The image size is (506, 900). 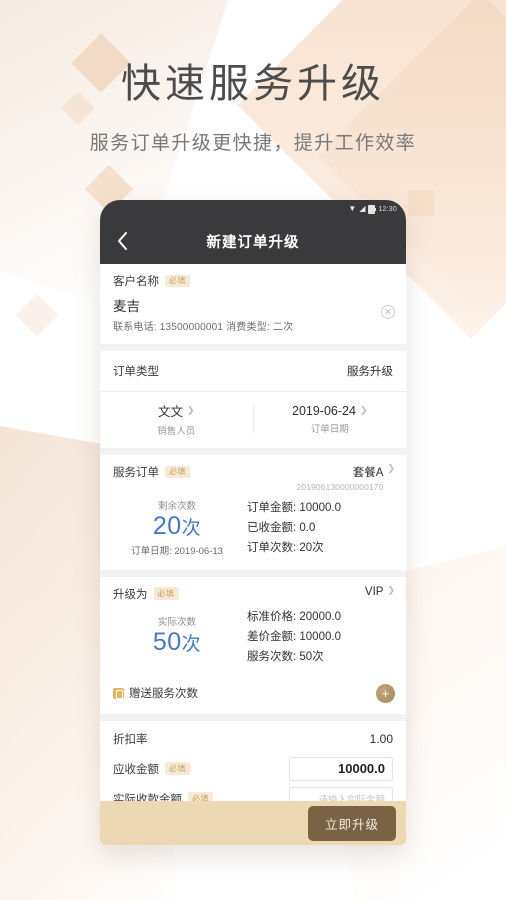 I want to click on detail-line: 服务次数: 50次, so click(x=285, y=656).